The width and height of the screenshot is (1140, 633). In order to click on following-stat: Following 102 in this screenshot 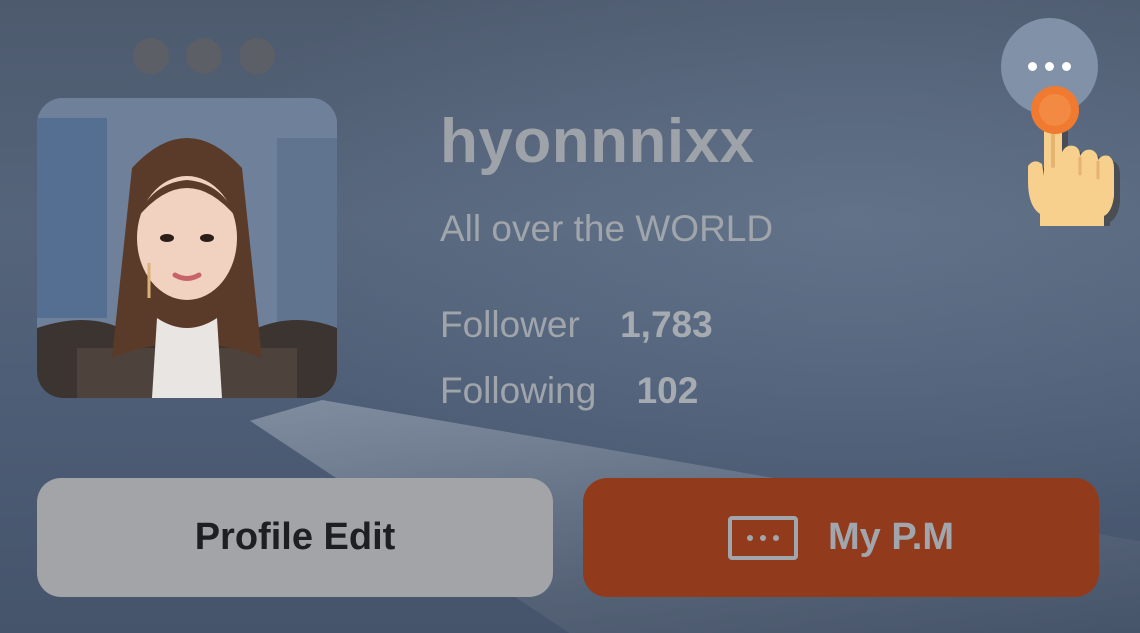, I will do `click(569, 391)`.